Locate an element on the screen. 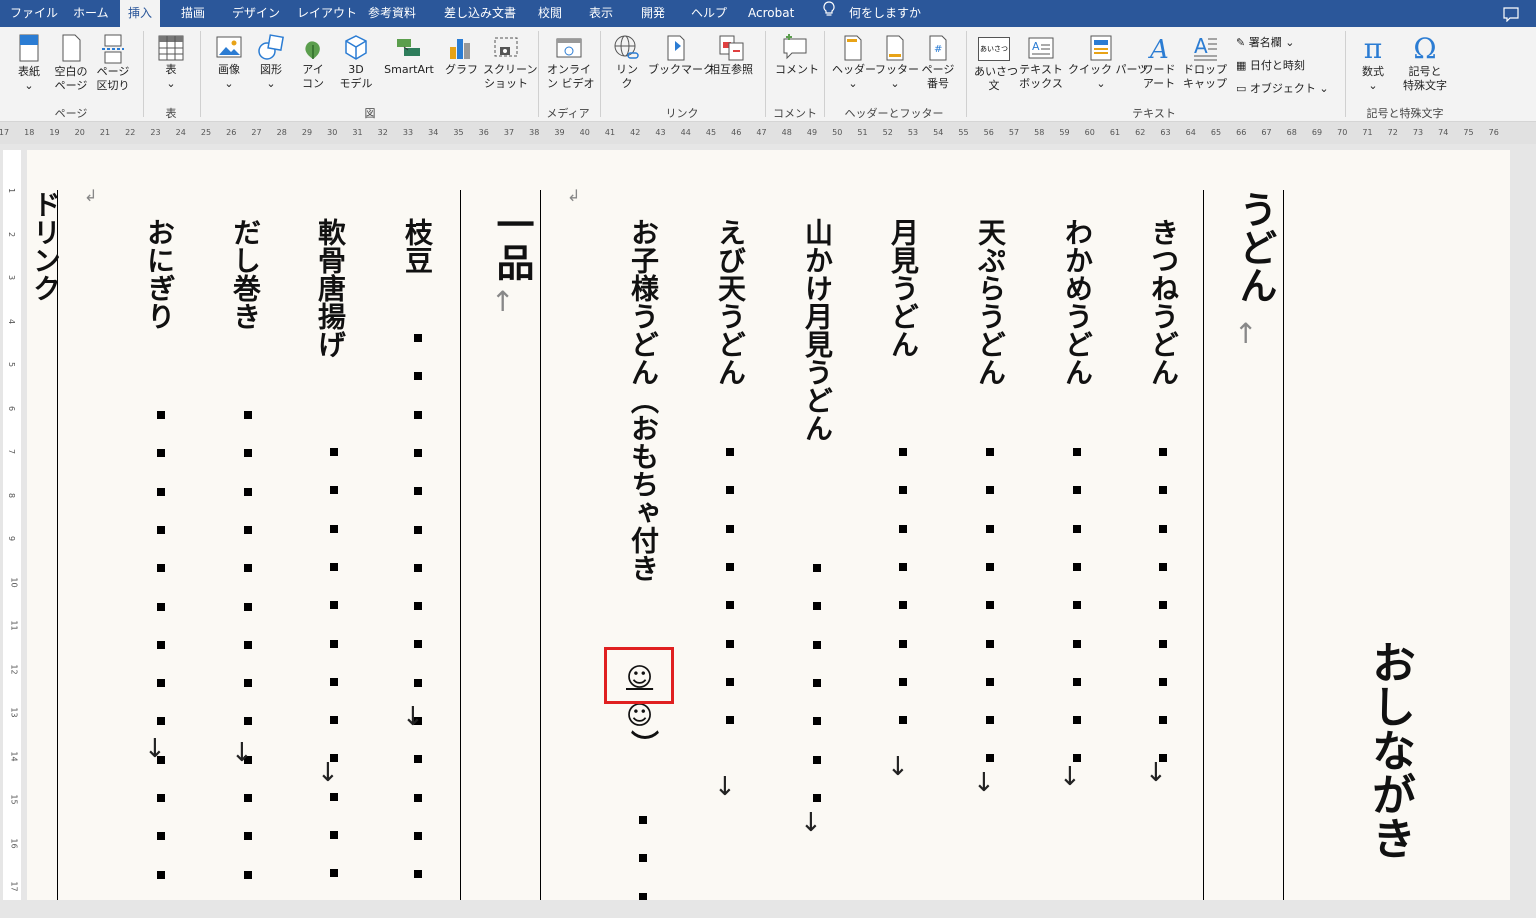 This screenshot has width=1536, height=918. page-break-icon is located at coordinates (113, 49).